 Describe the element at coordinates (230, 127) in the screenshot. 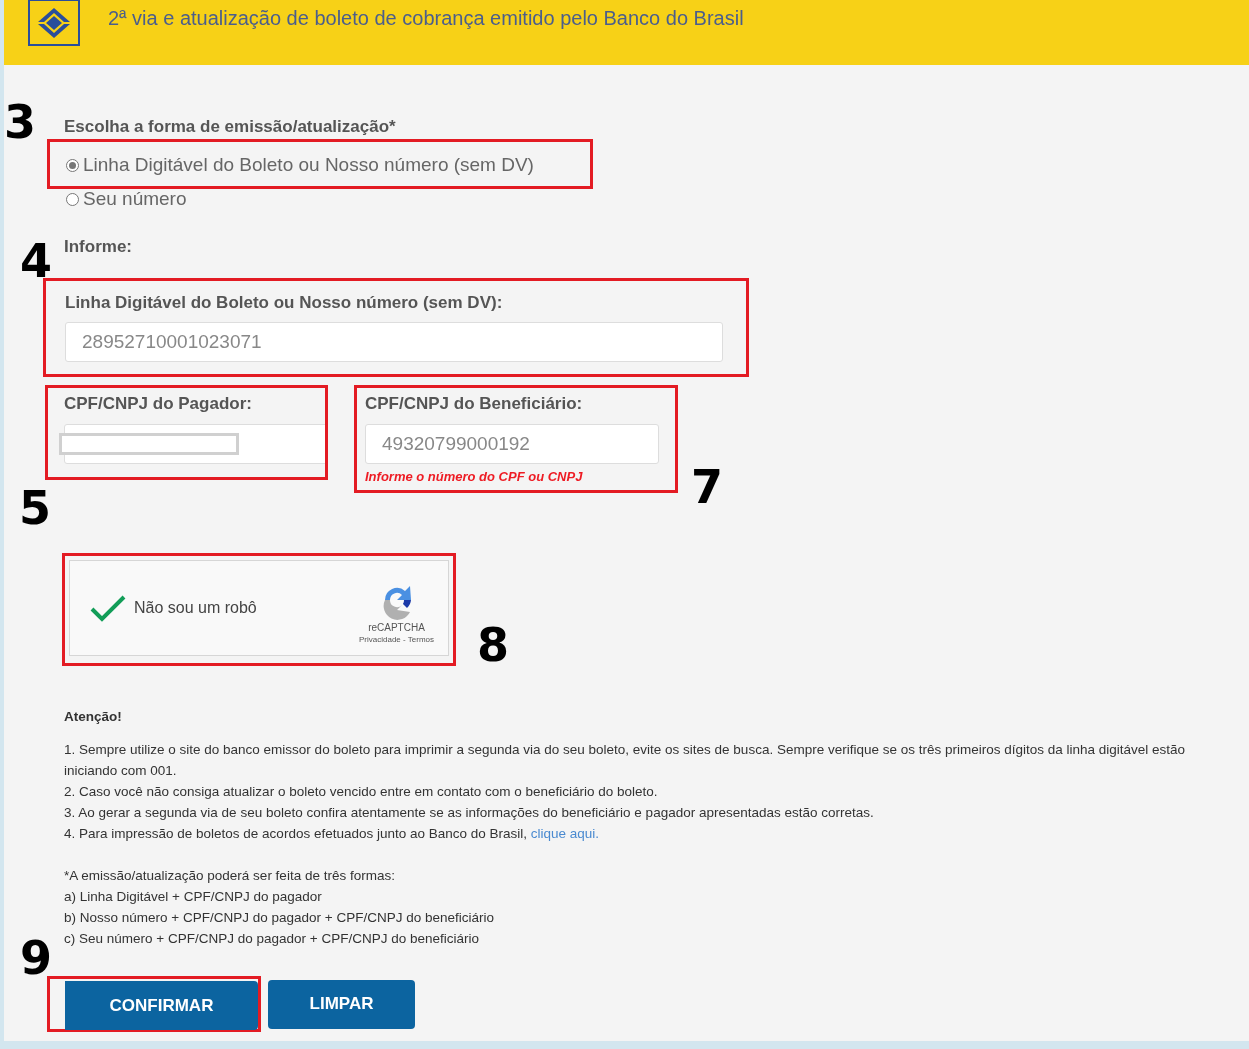

I see `form-label: Escolha a forma de emissão/atualização*` at that location.